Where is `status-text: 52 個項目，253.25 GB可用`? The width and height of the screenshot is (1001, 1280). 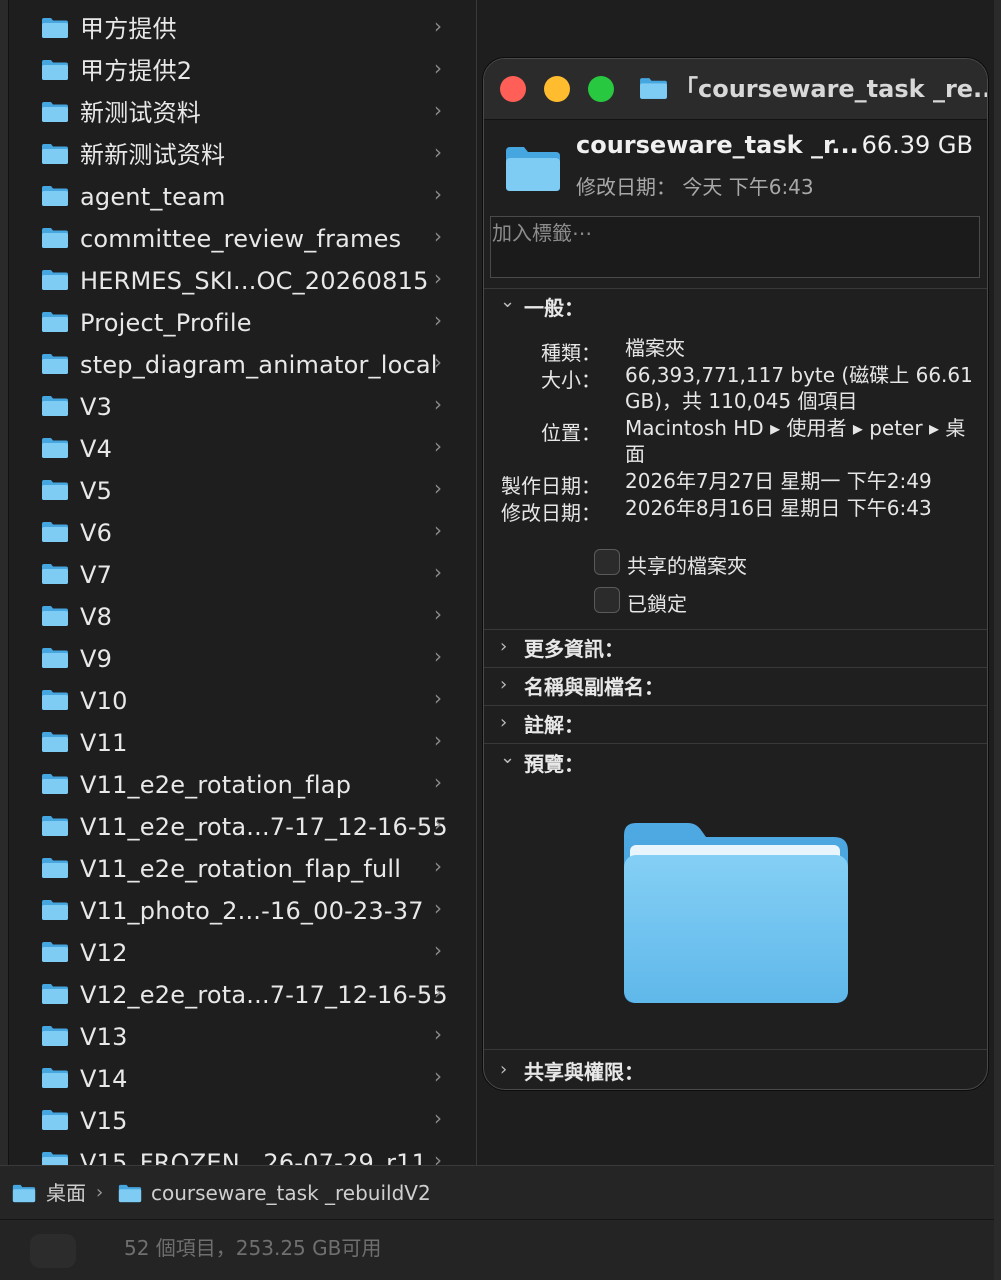
status-text: 52 個項目，253.25 GB可用 is located at coordinates (253, 1248).